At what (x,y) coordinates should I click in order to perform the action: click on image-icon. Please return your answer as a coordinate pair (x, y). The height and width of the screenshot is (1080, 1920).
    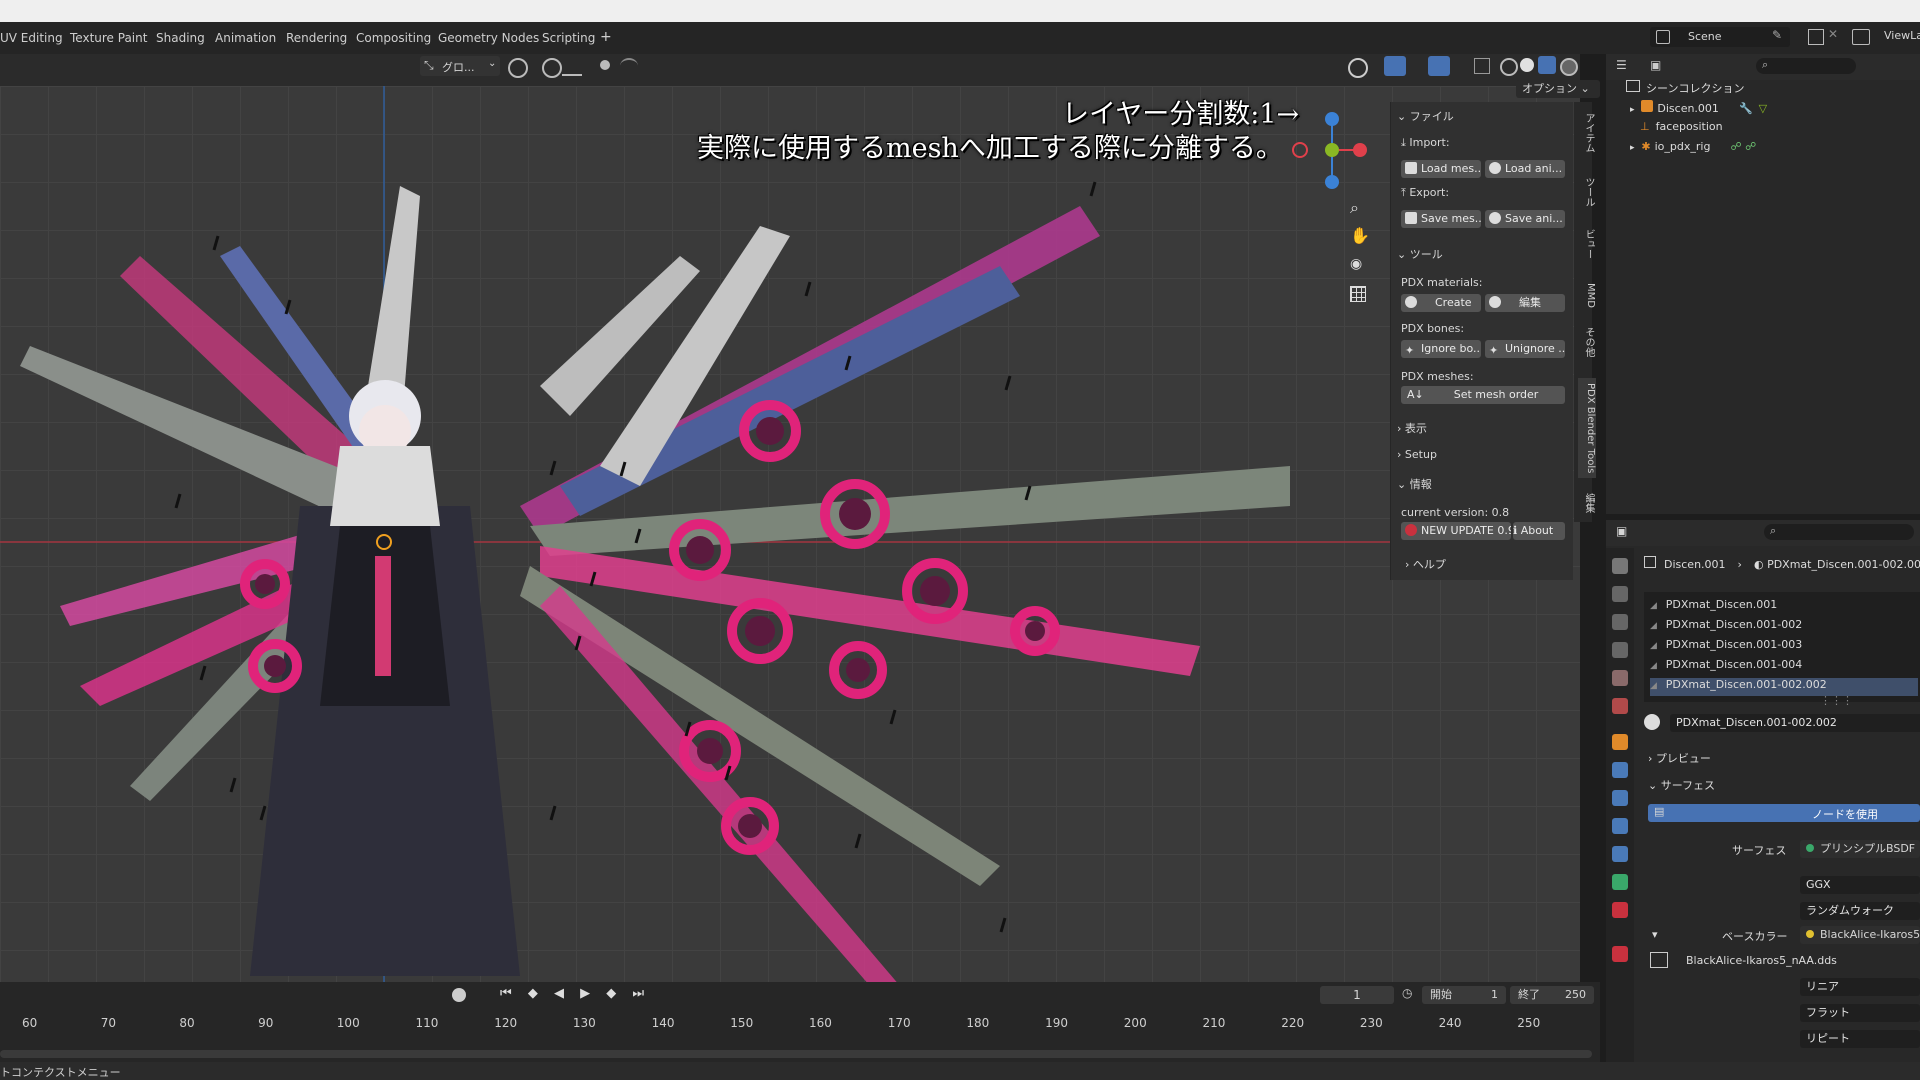
    Looking at the image, I should click on (1659, 960).